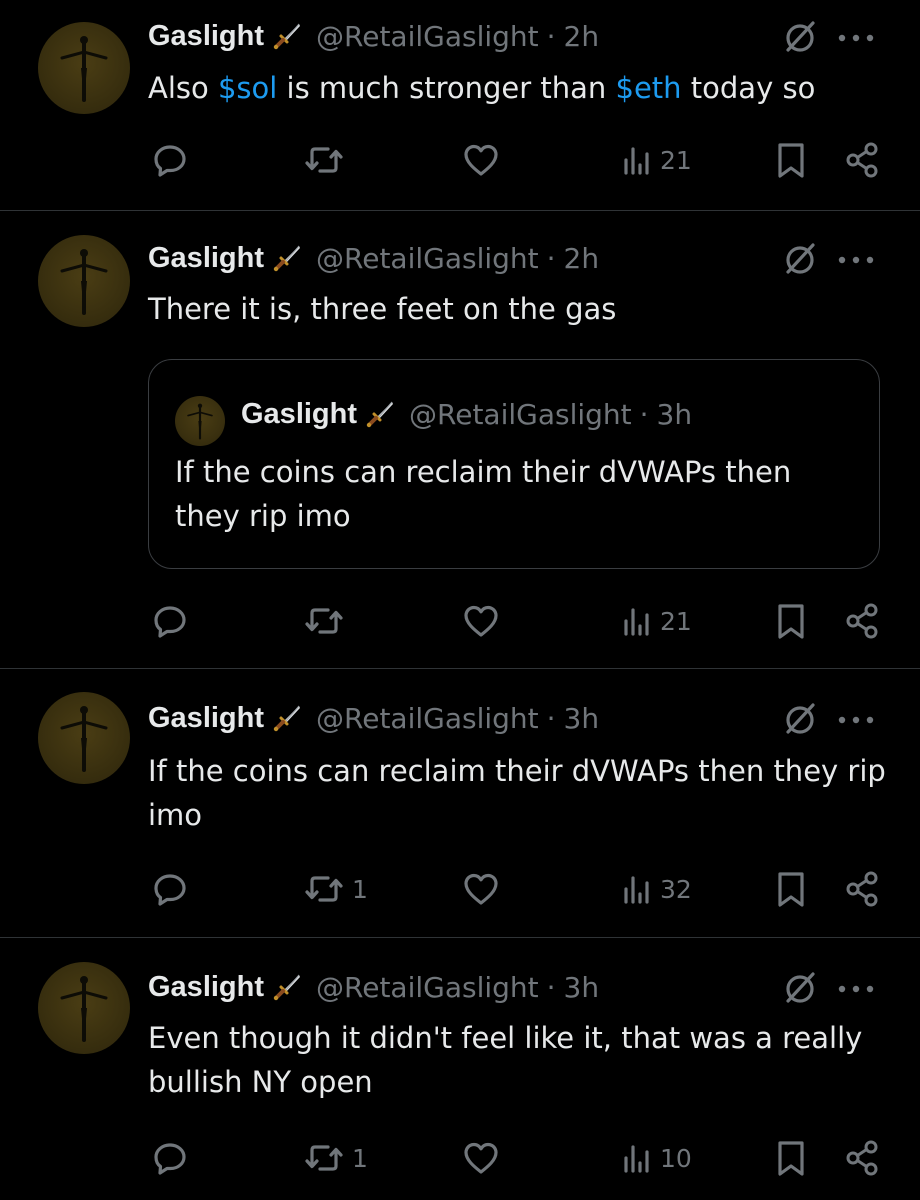 This screenshot has width=920, height=1200. Describe the element at coordinates (446, 88) in the screenshot. I see `text-segment: is much stronger than` at that location.